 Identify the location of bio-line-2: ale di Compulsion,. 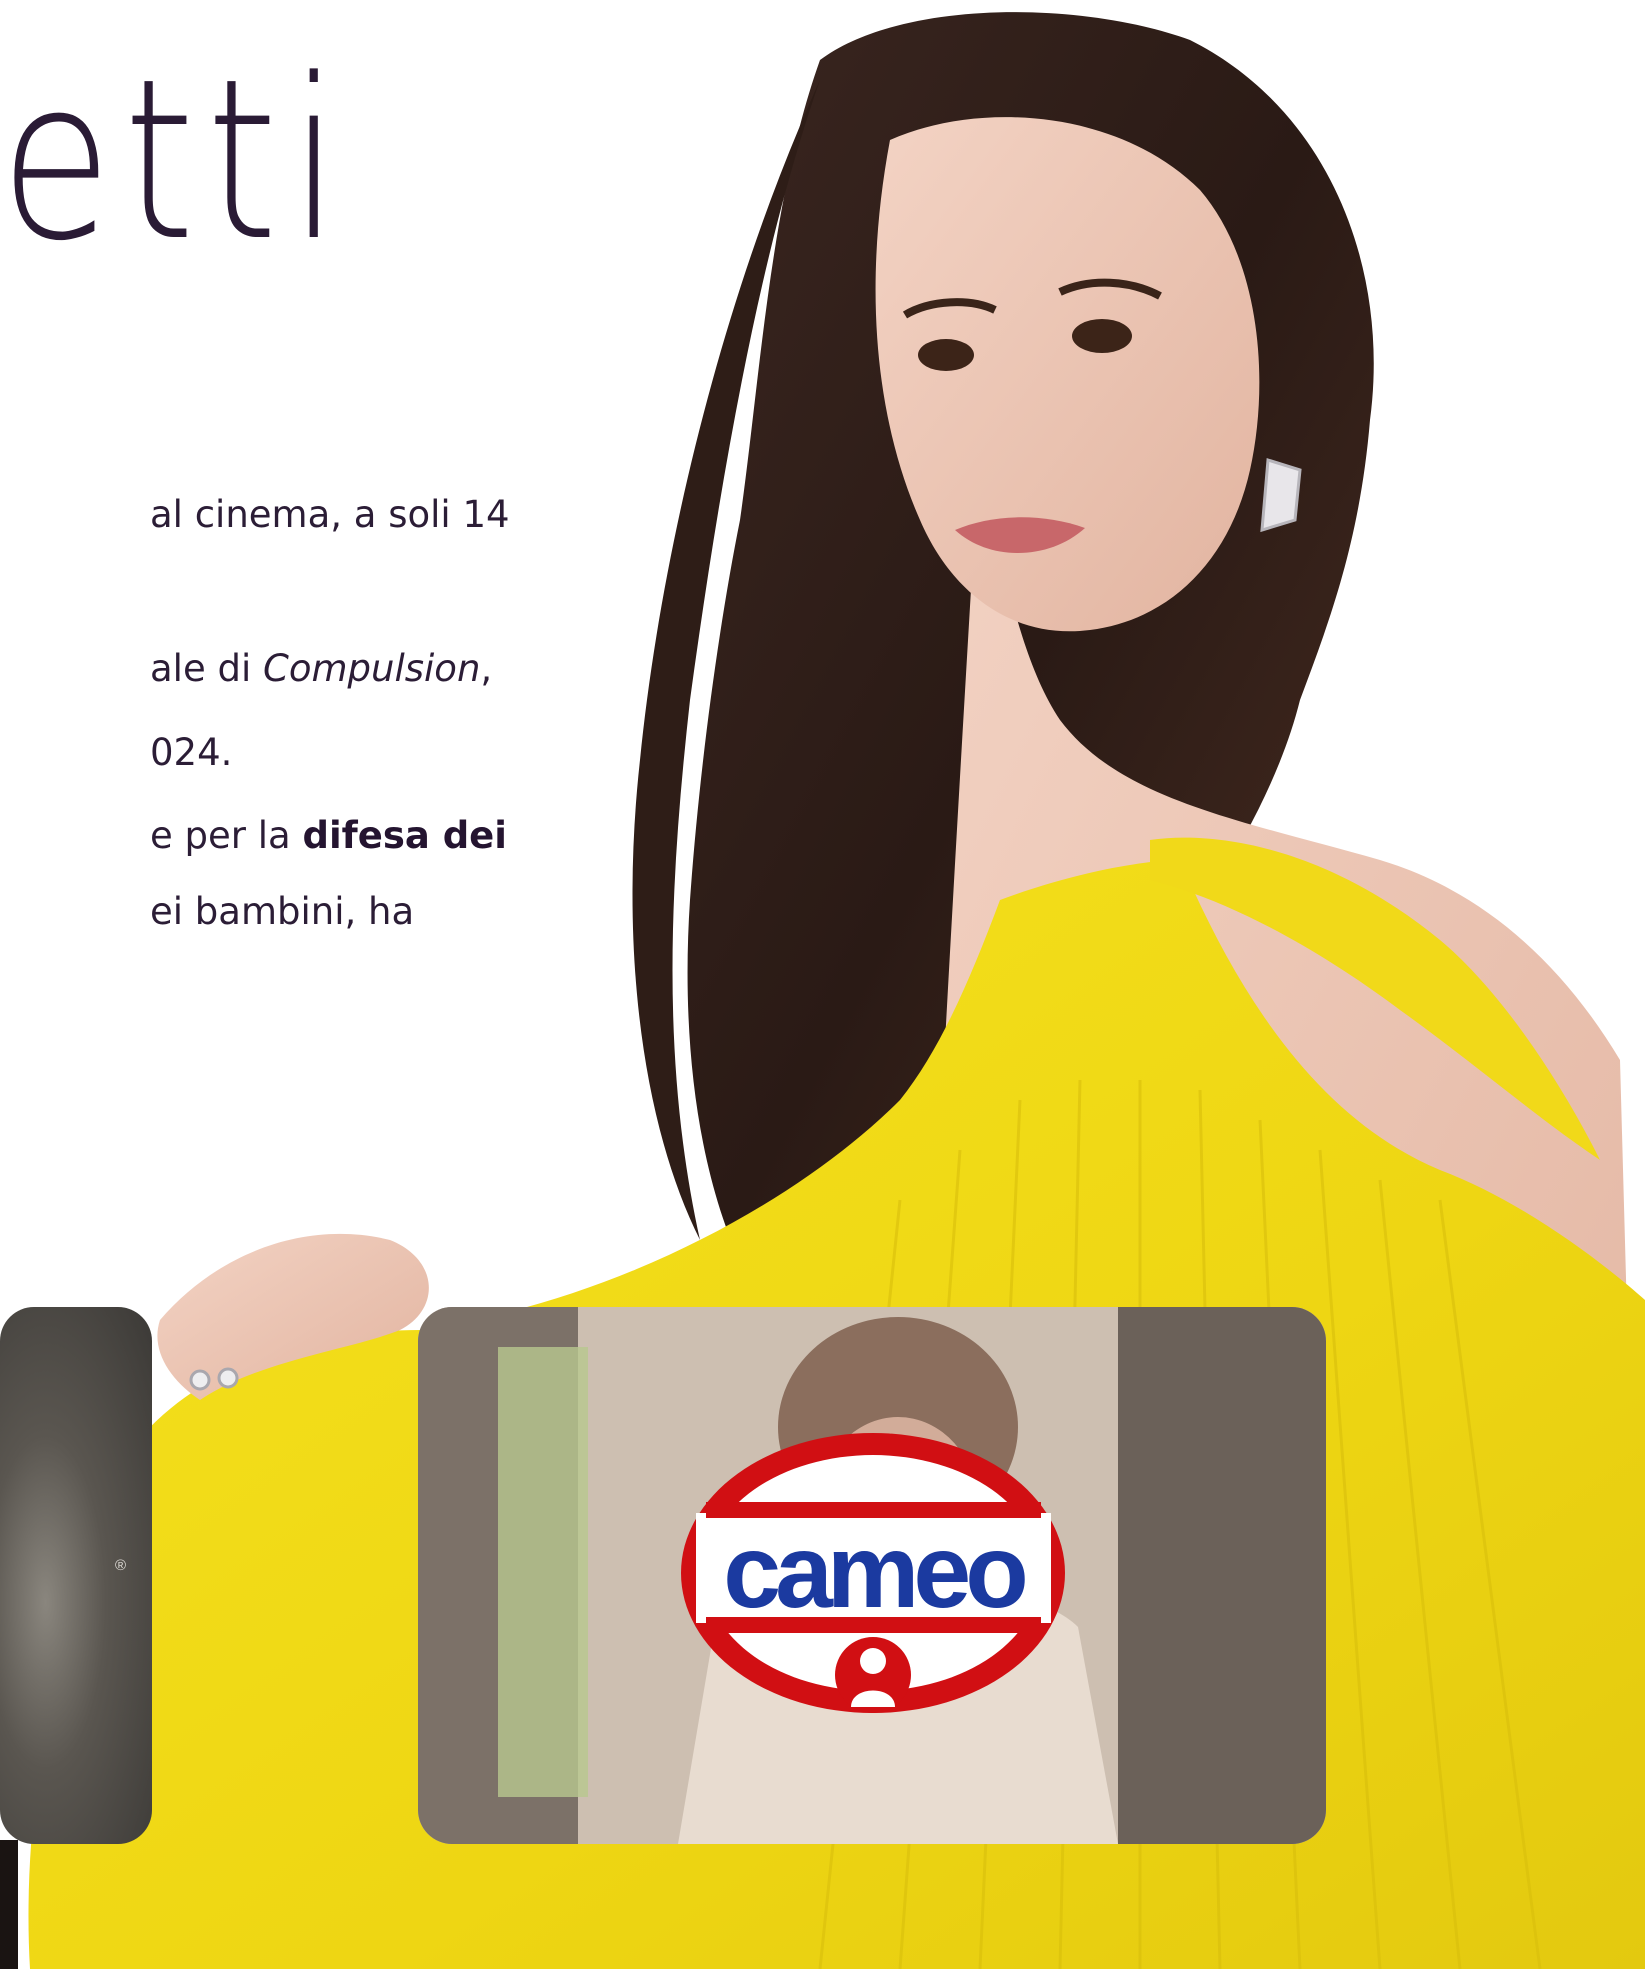
(321, 668).